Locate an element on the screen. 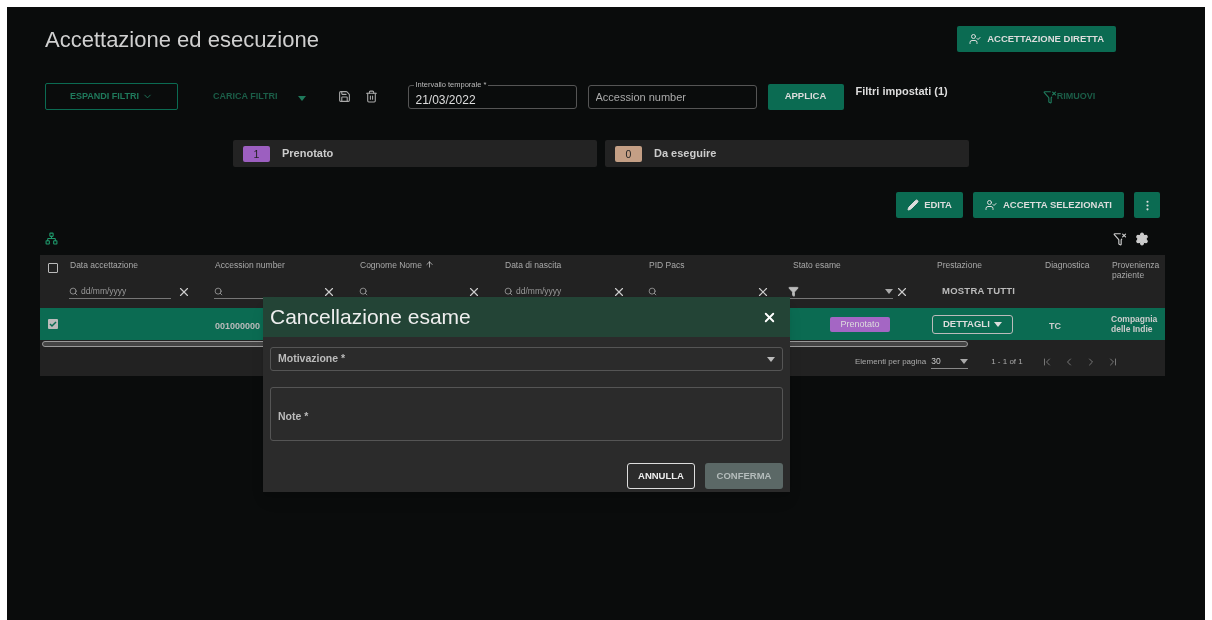  count-badge: 0 is located at coordinates (628, 153).